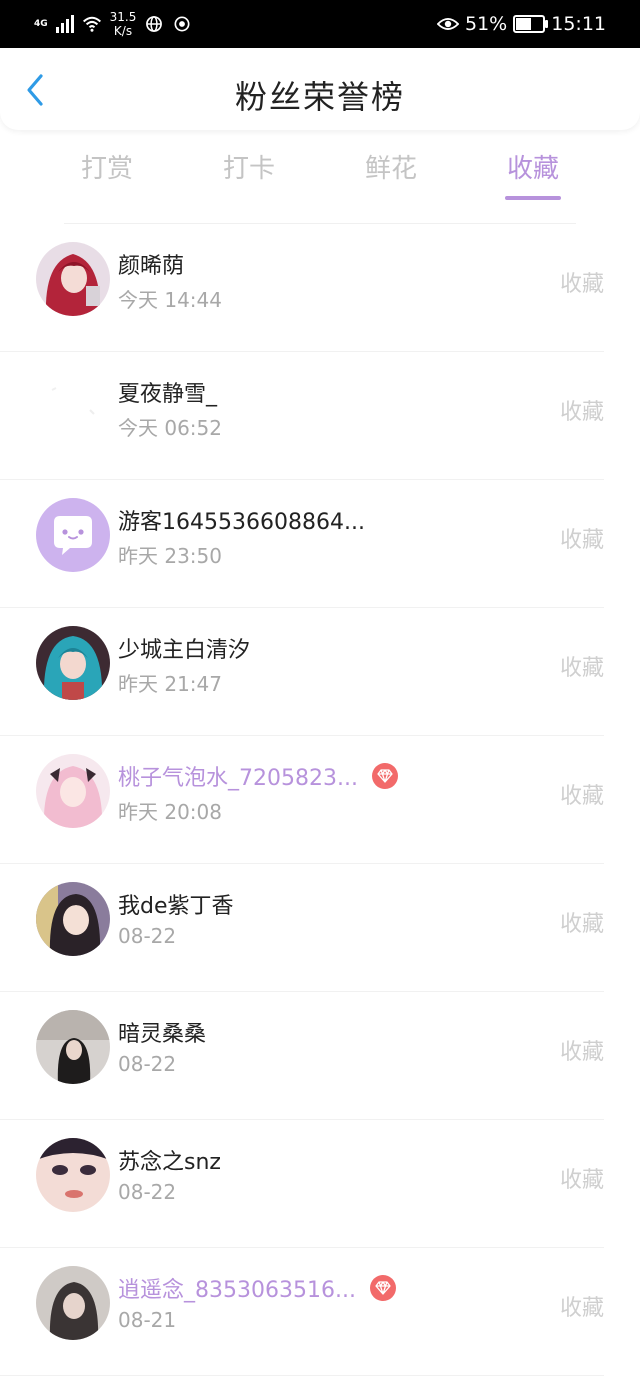 This screenshot has width=640, height=1376. What do you see at coordinates (147, 1320) in the screenshot?
I see `fan-time: 08-21` at bounding box center [147, 1320].